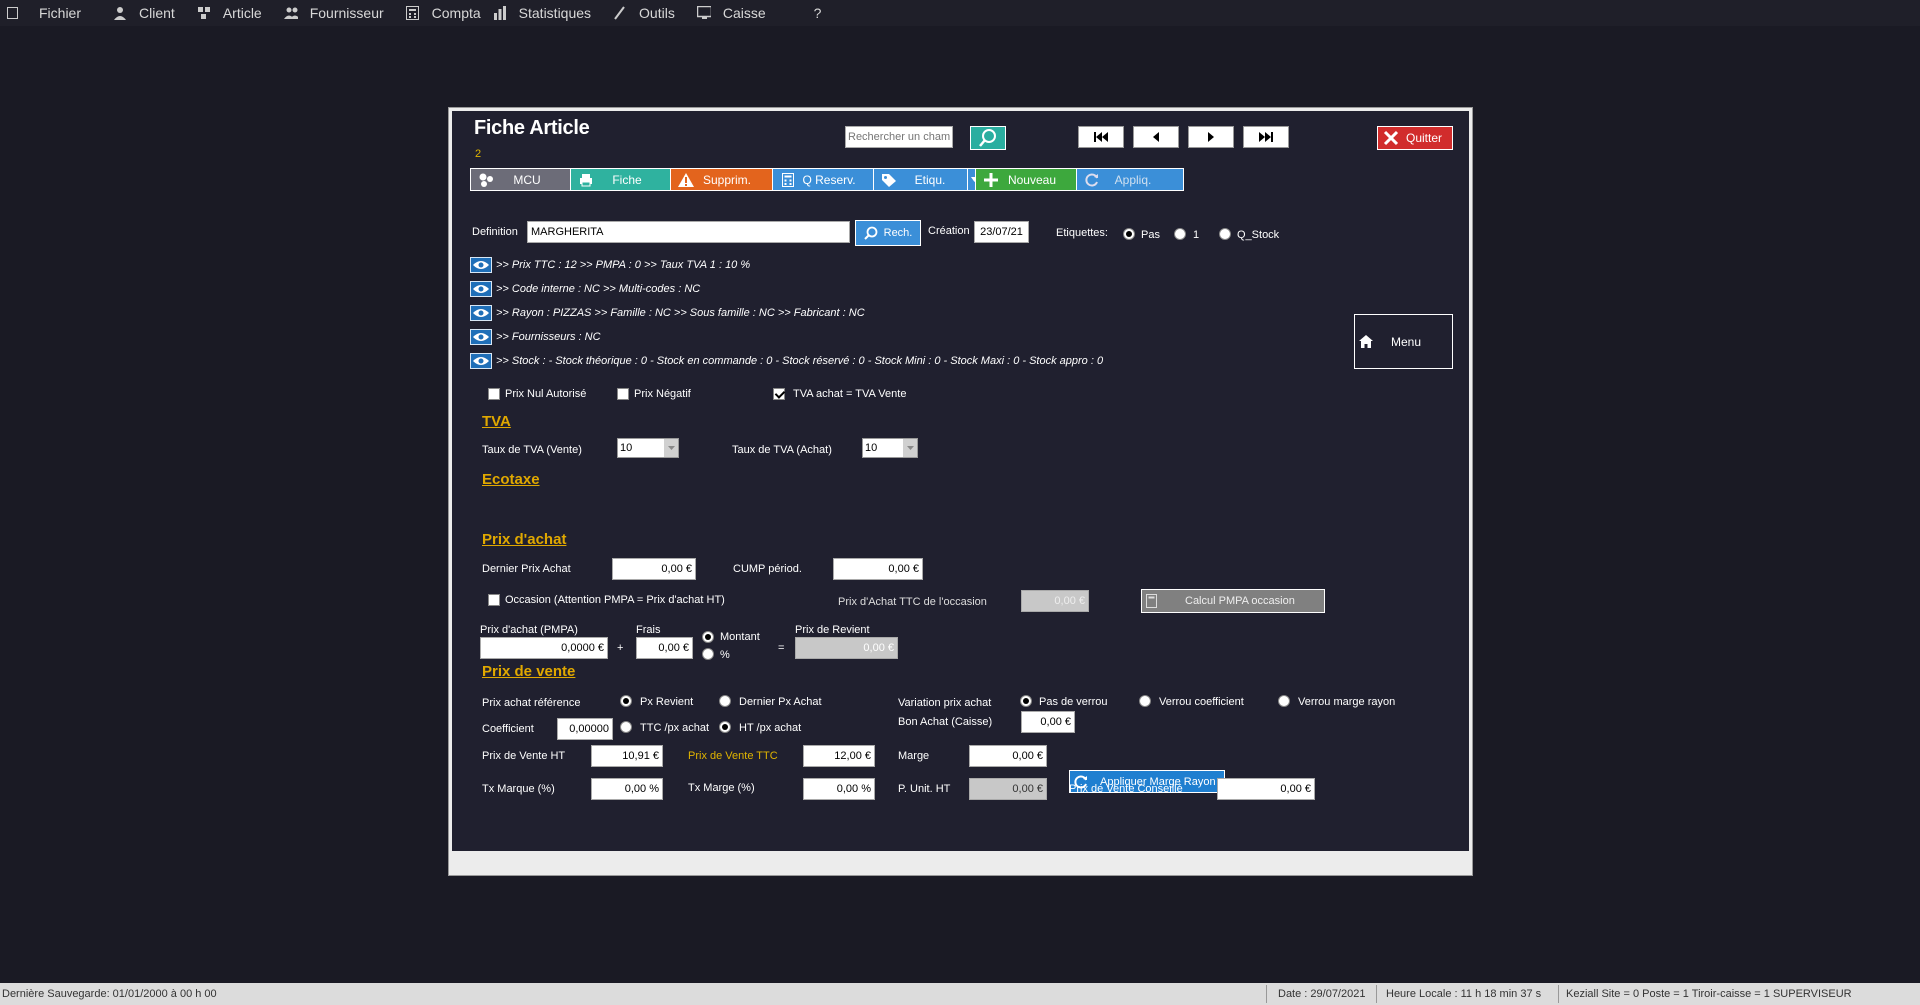 The width and height of the screenshot is (1920, 1005). What do you see at coordinates (914, 756) in the screenshot?
I see `marge-label: Marge` at bounding box center [914, 756].